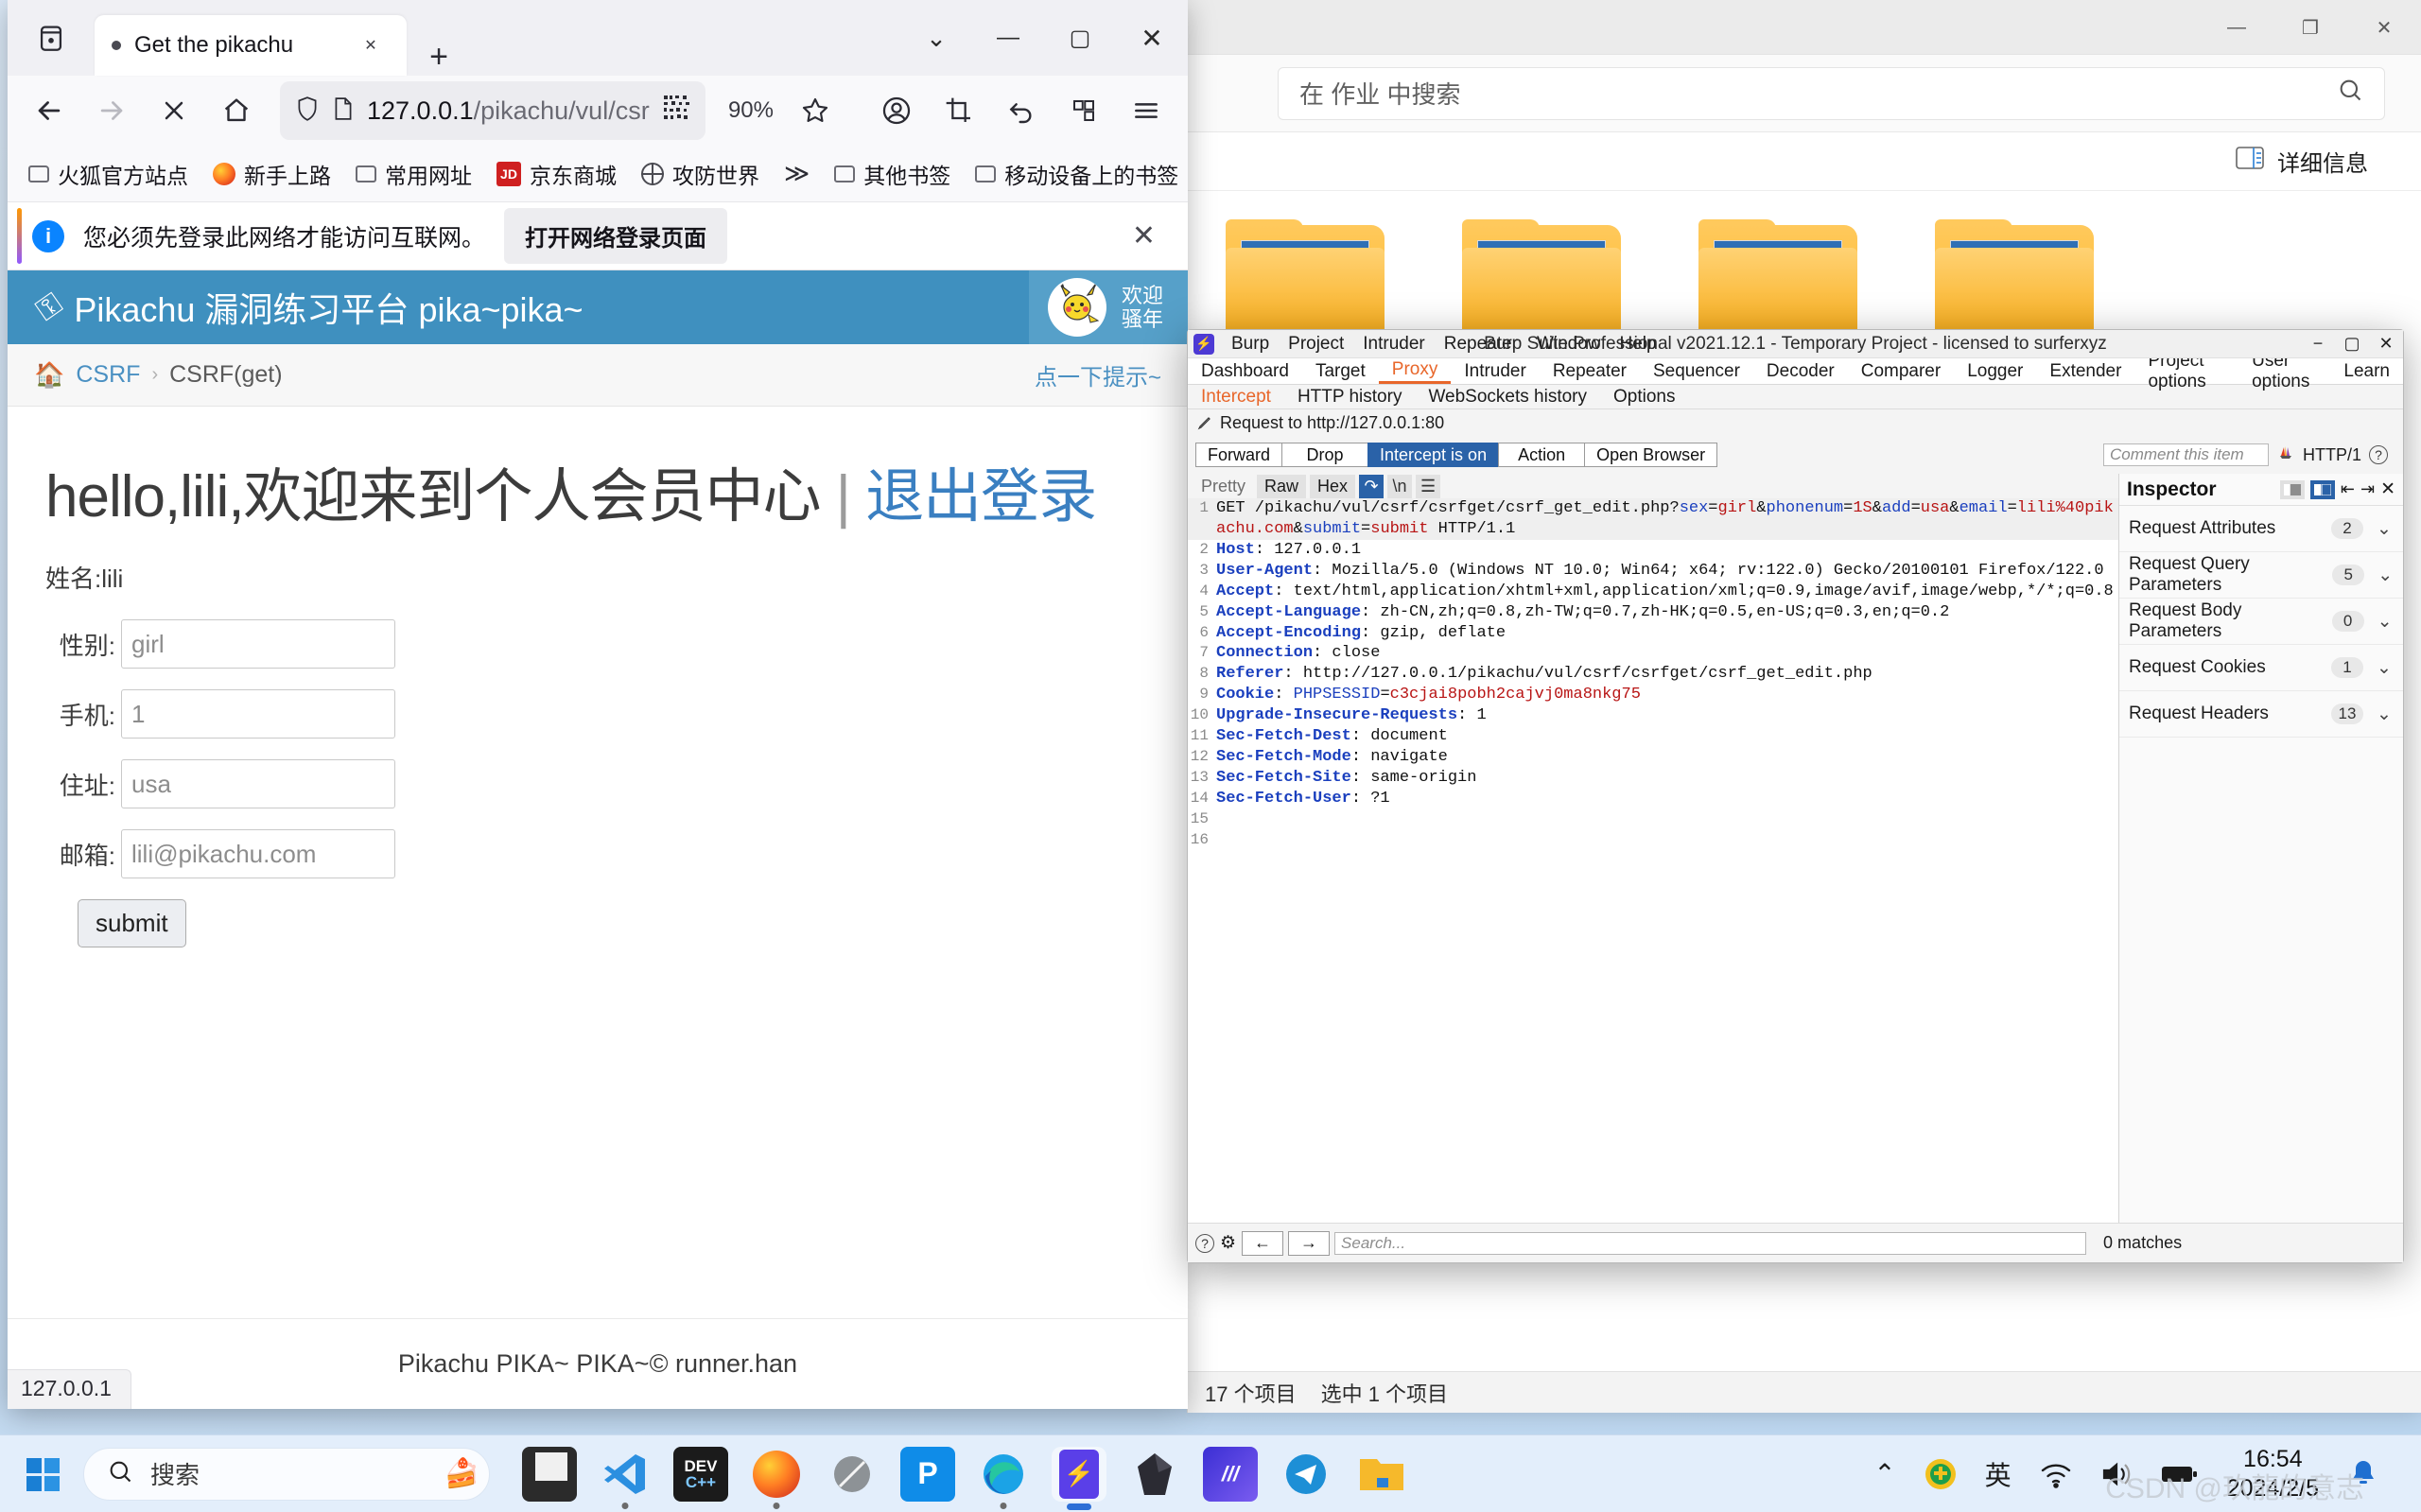 The height and width of the screenshot is (1512, 2421). I want to click on pycharm-icon: P, so click(927, 1474).